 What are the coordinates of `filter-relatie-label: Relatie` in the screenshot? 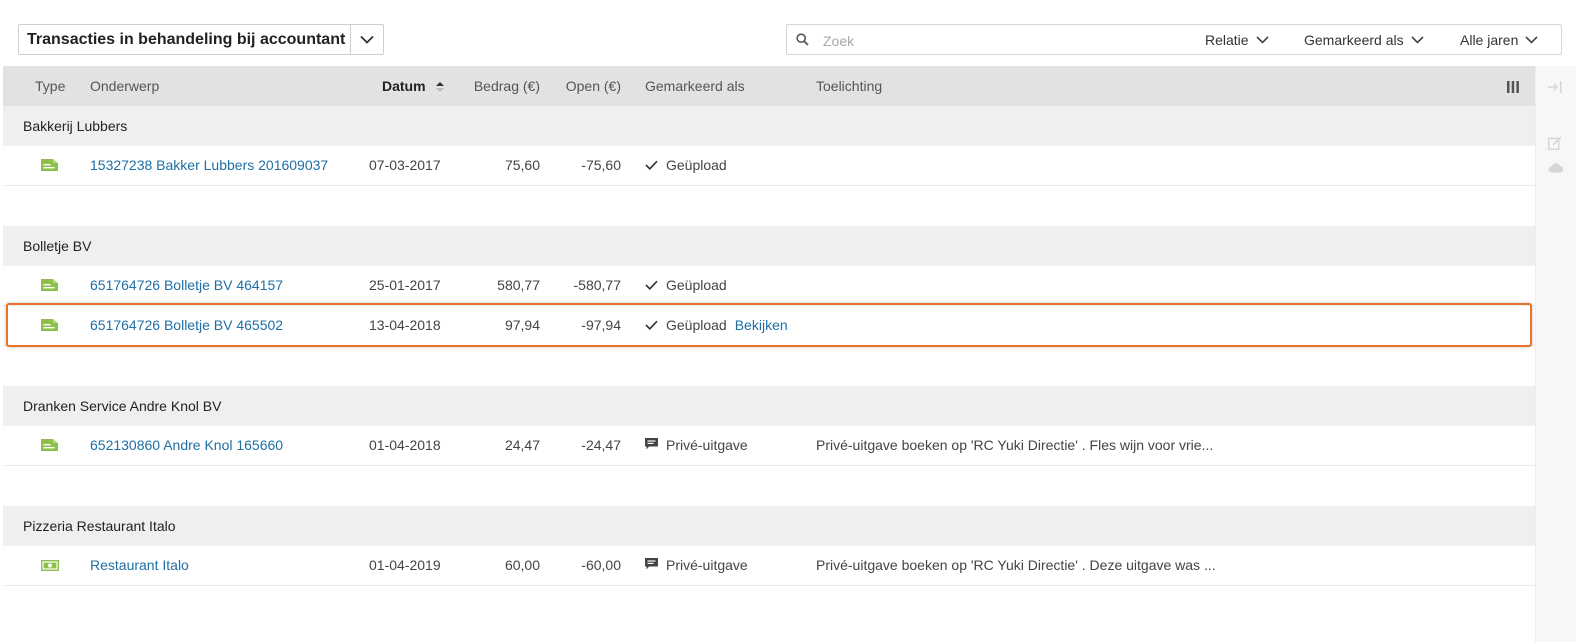 It's located at (1227, 39).